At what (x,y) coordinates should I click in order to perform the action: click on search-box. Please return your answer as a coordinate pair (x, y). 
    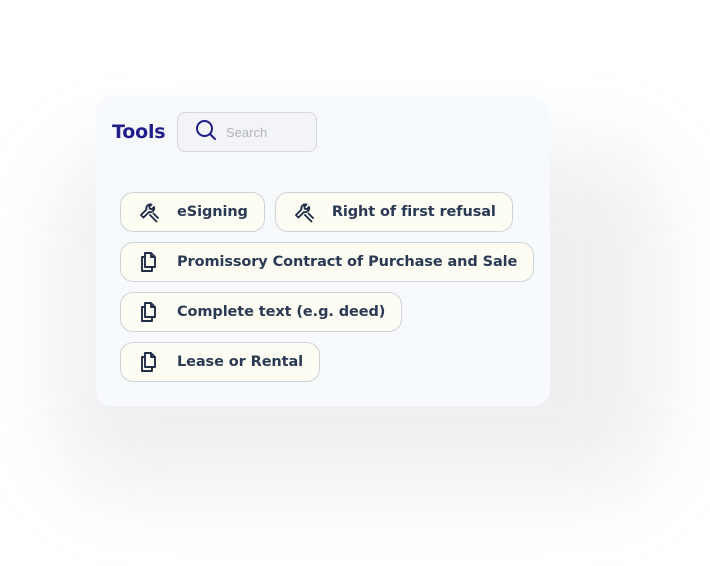
    Looking at the image, I should click on (247, 132).